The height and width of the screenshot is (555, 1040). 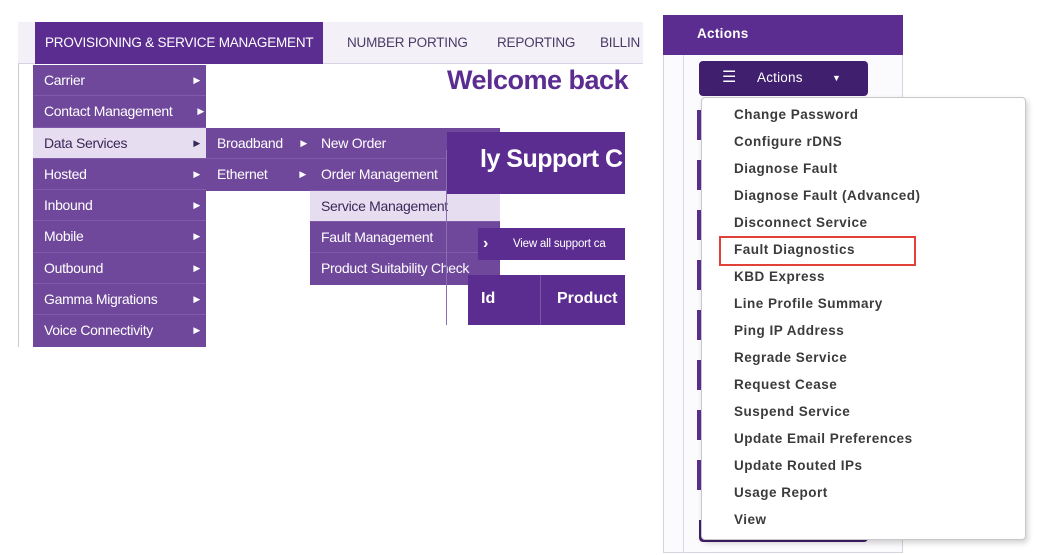 I want to click on dropdown-item-suspend-service: Suspend Service, so click(x=792, y=415).